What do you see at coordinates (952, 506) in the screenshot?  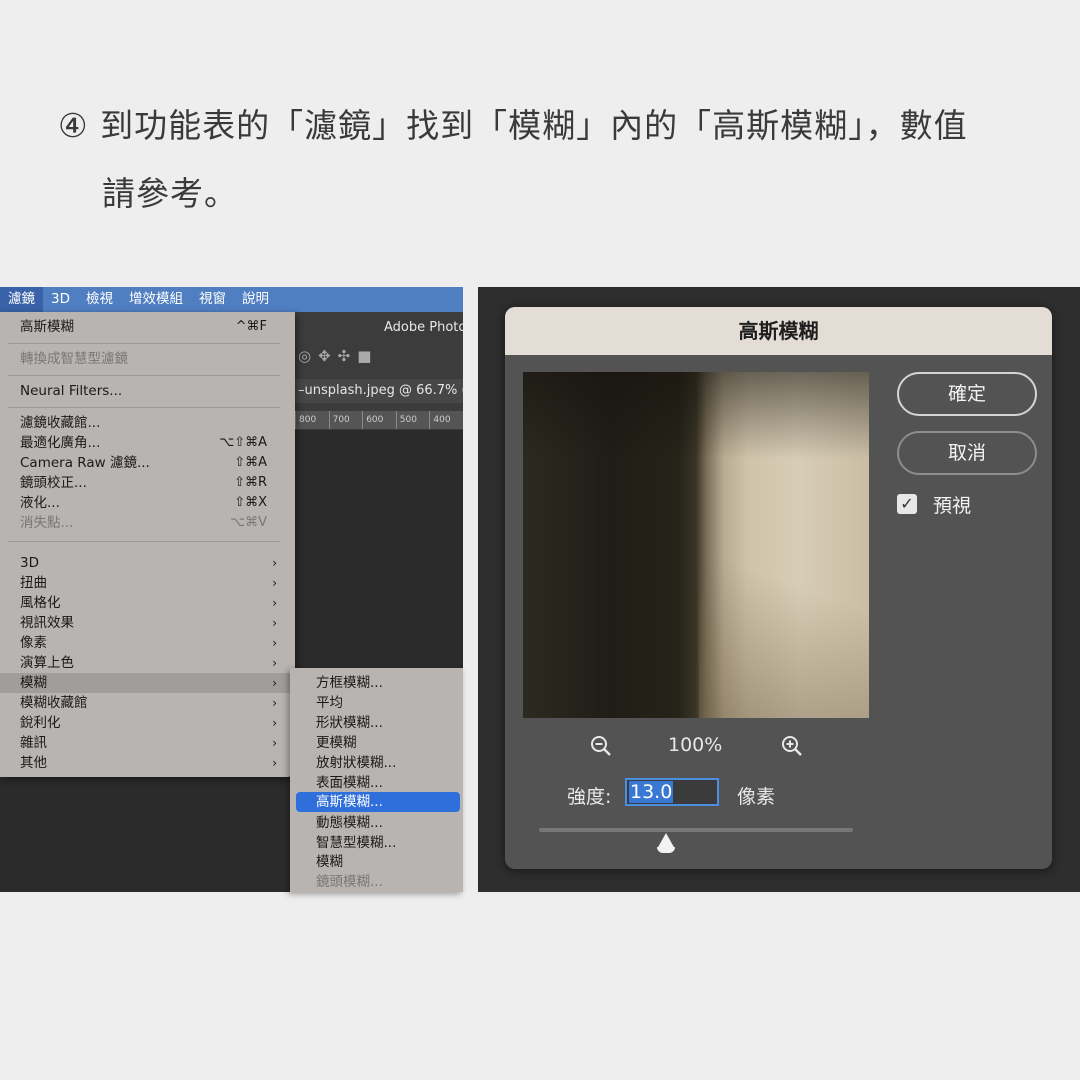 I see `preview-label: 預視` at bounding box center [952, 506].